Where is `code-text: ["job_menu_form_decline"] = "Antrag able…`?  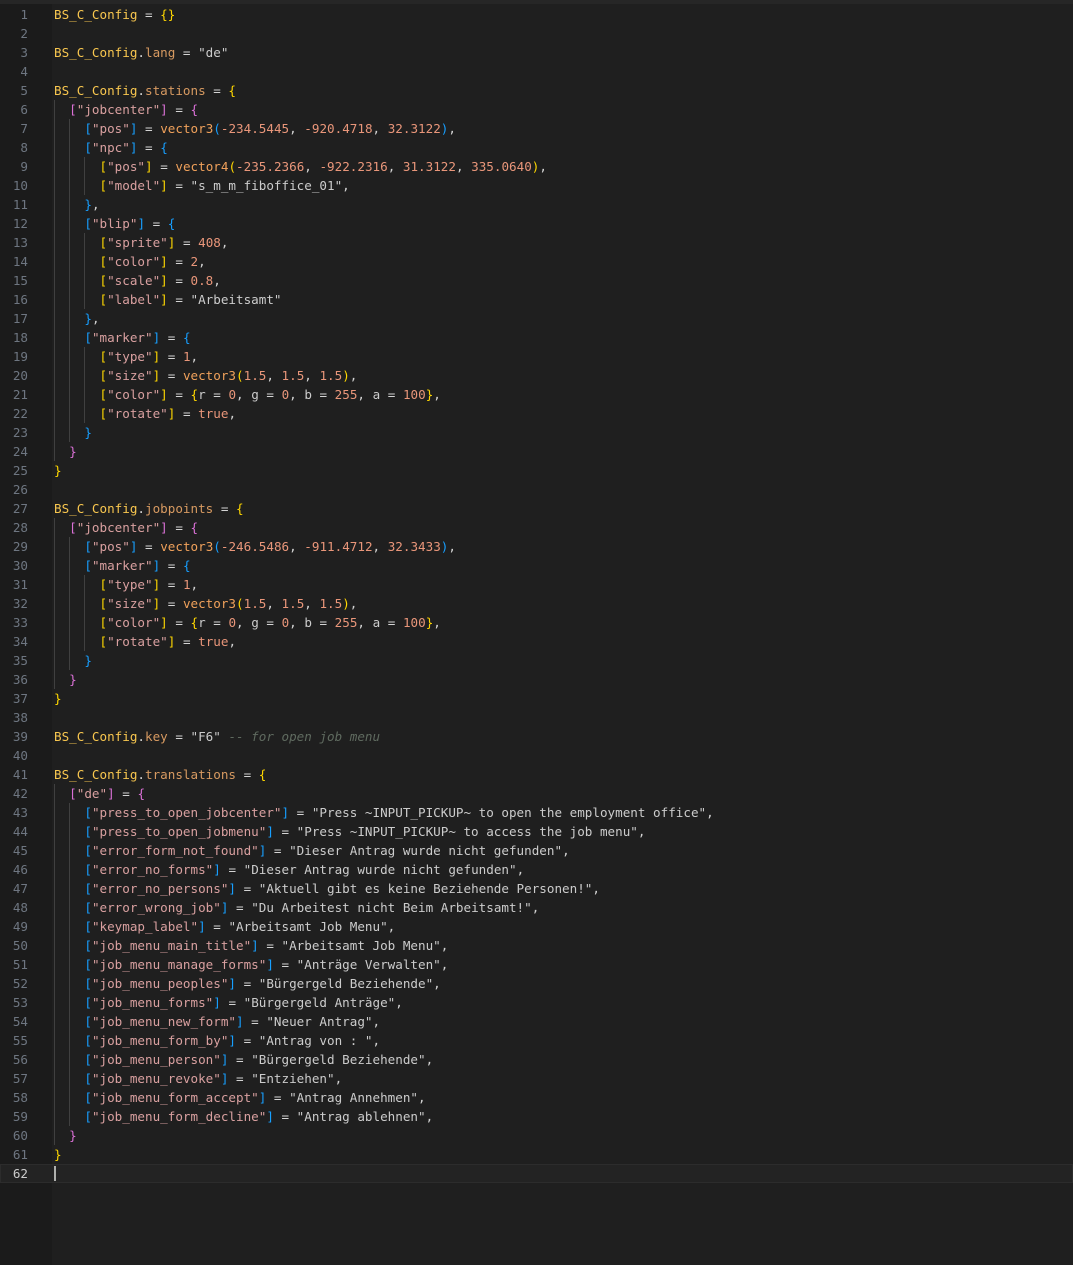 code-text: ["job_menu_form_decline"] = "Antrag able… is located at coordinates (243, 1116).